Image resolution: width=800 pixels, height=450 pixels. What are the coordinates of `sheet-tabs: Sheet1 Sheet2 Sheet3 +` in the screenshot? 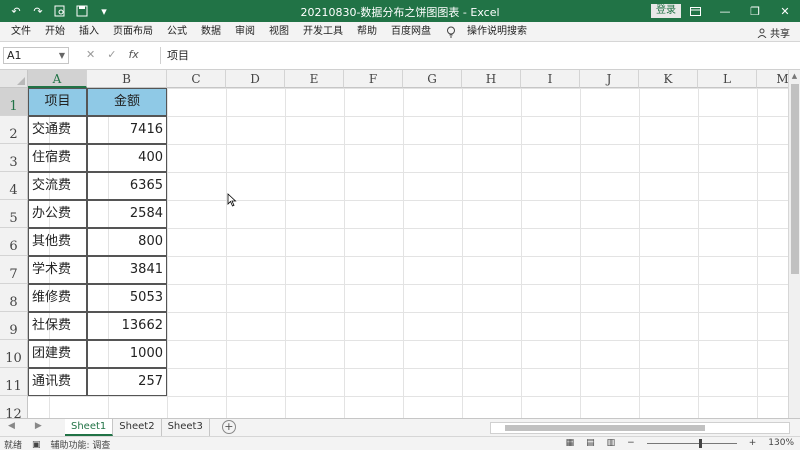 It's located at (150, 427).